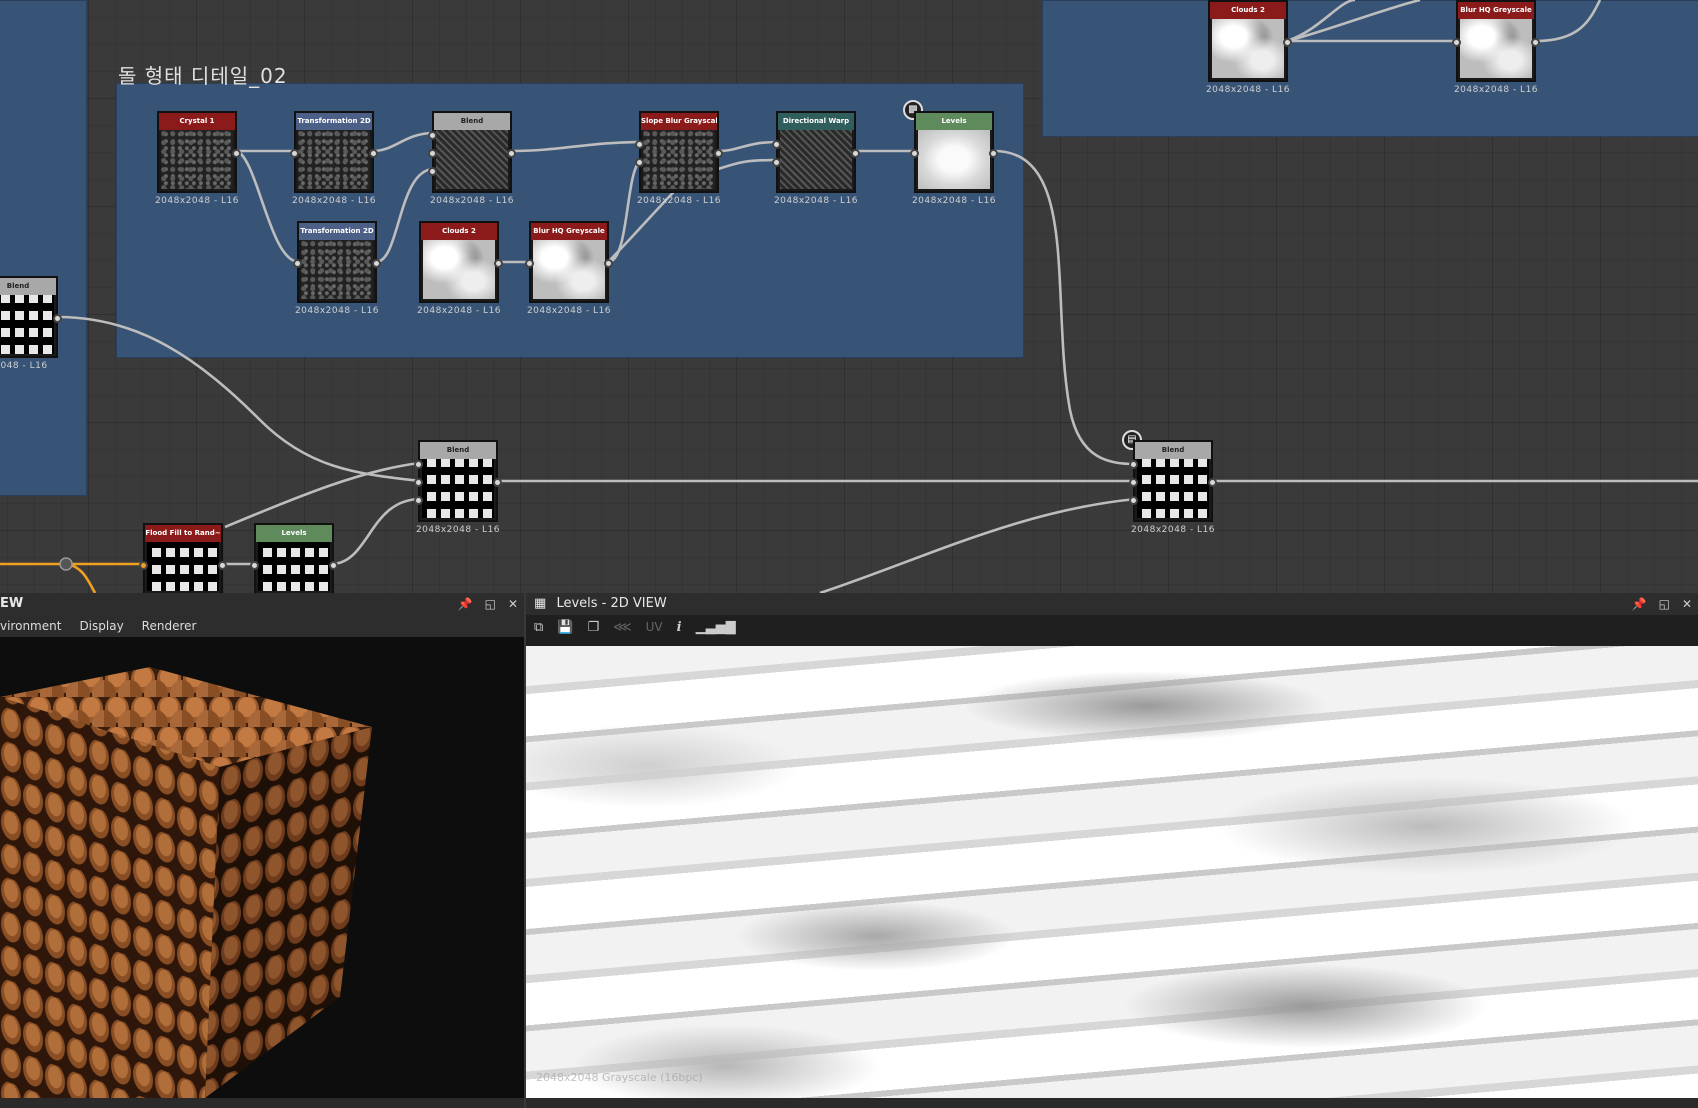  Describe the element at coordinates (622, 627) in the screenshot. I see `share-icon: ⋘` at that location.